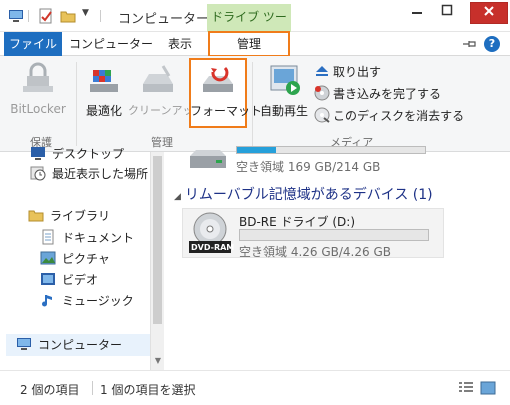 The width and height of the screenshot is (510, 405). Describe the element at coordinates (48, 237) in the screenshot. I see `document-icon` at that location.